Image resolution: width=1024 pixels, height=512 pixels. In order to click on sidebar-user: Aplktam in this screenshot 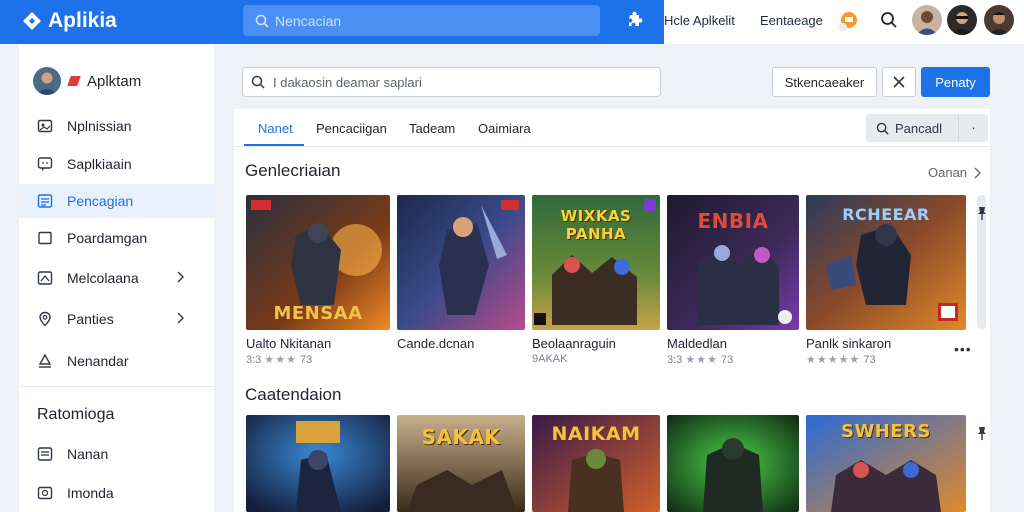, I will do `click(87, 81)`.